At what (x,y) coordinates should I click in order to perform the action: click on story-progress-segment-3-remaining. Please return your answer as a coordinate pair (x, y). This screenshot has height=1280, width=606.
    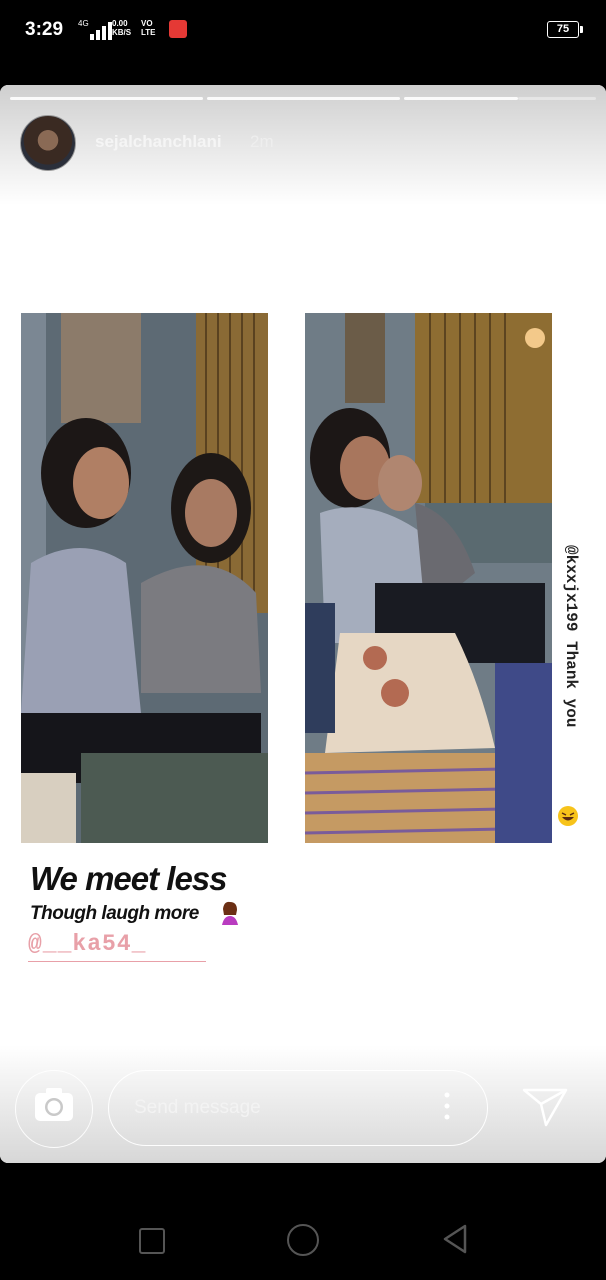
    Looking at the image, I should click on (557, 98).